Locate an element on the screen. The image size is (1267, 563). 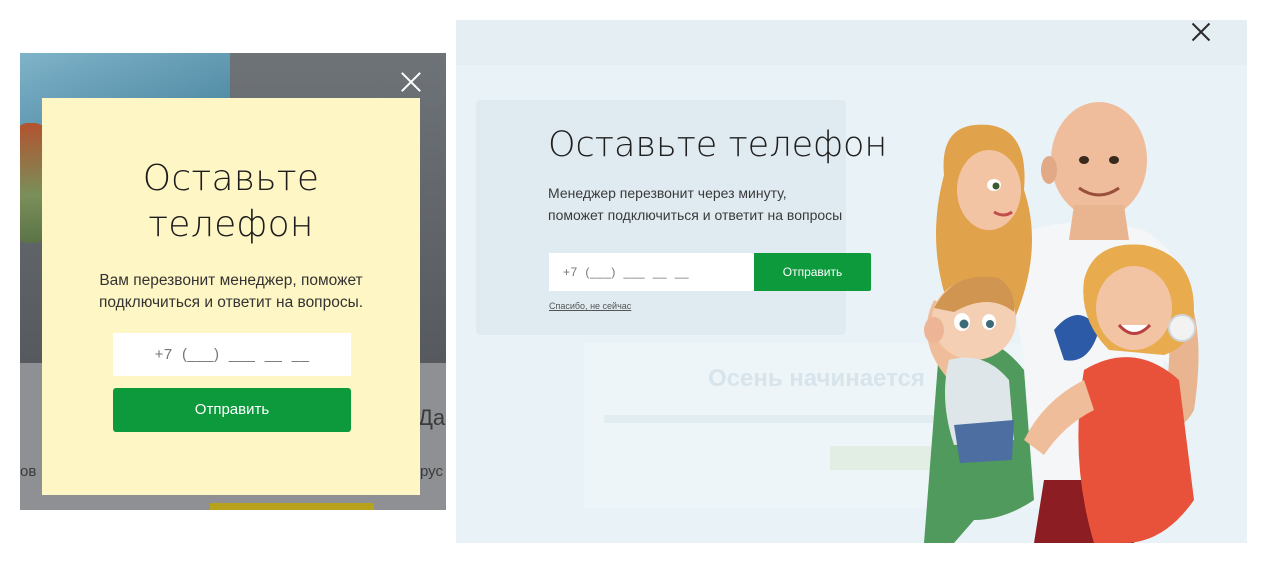
mother-head is located at coordinates (989, 190).